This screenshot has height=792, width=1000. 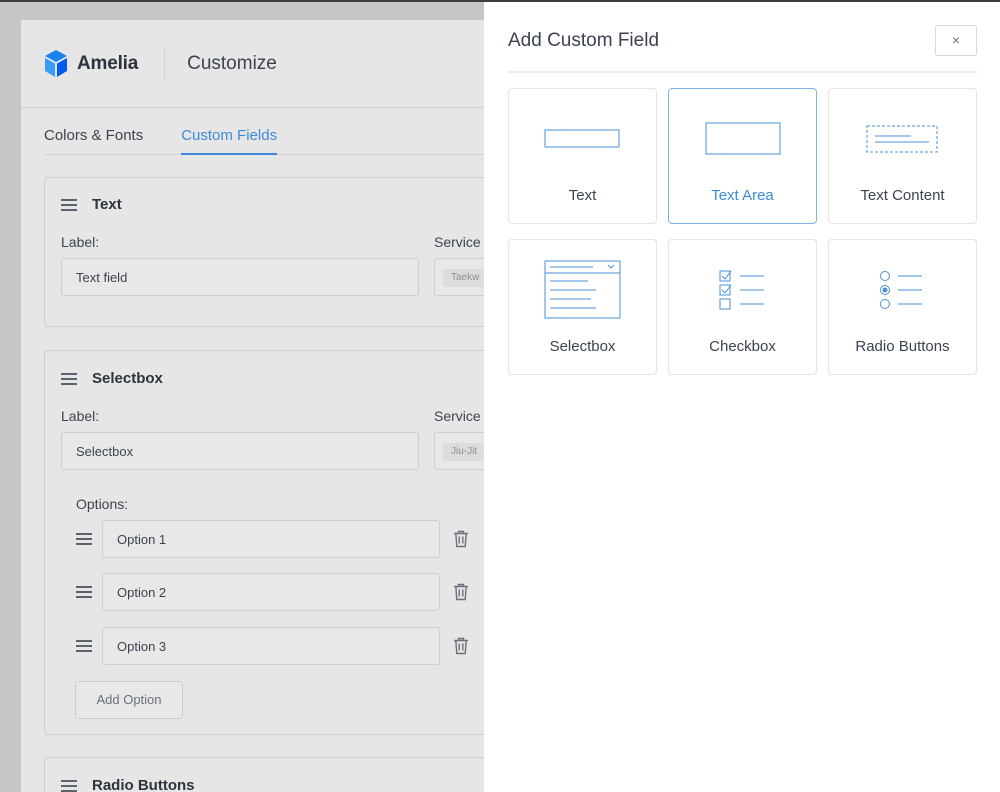 I want to click on field-type-label: Text Area, so click(x=742, y=195).